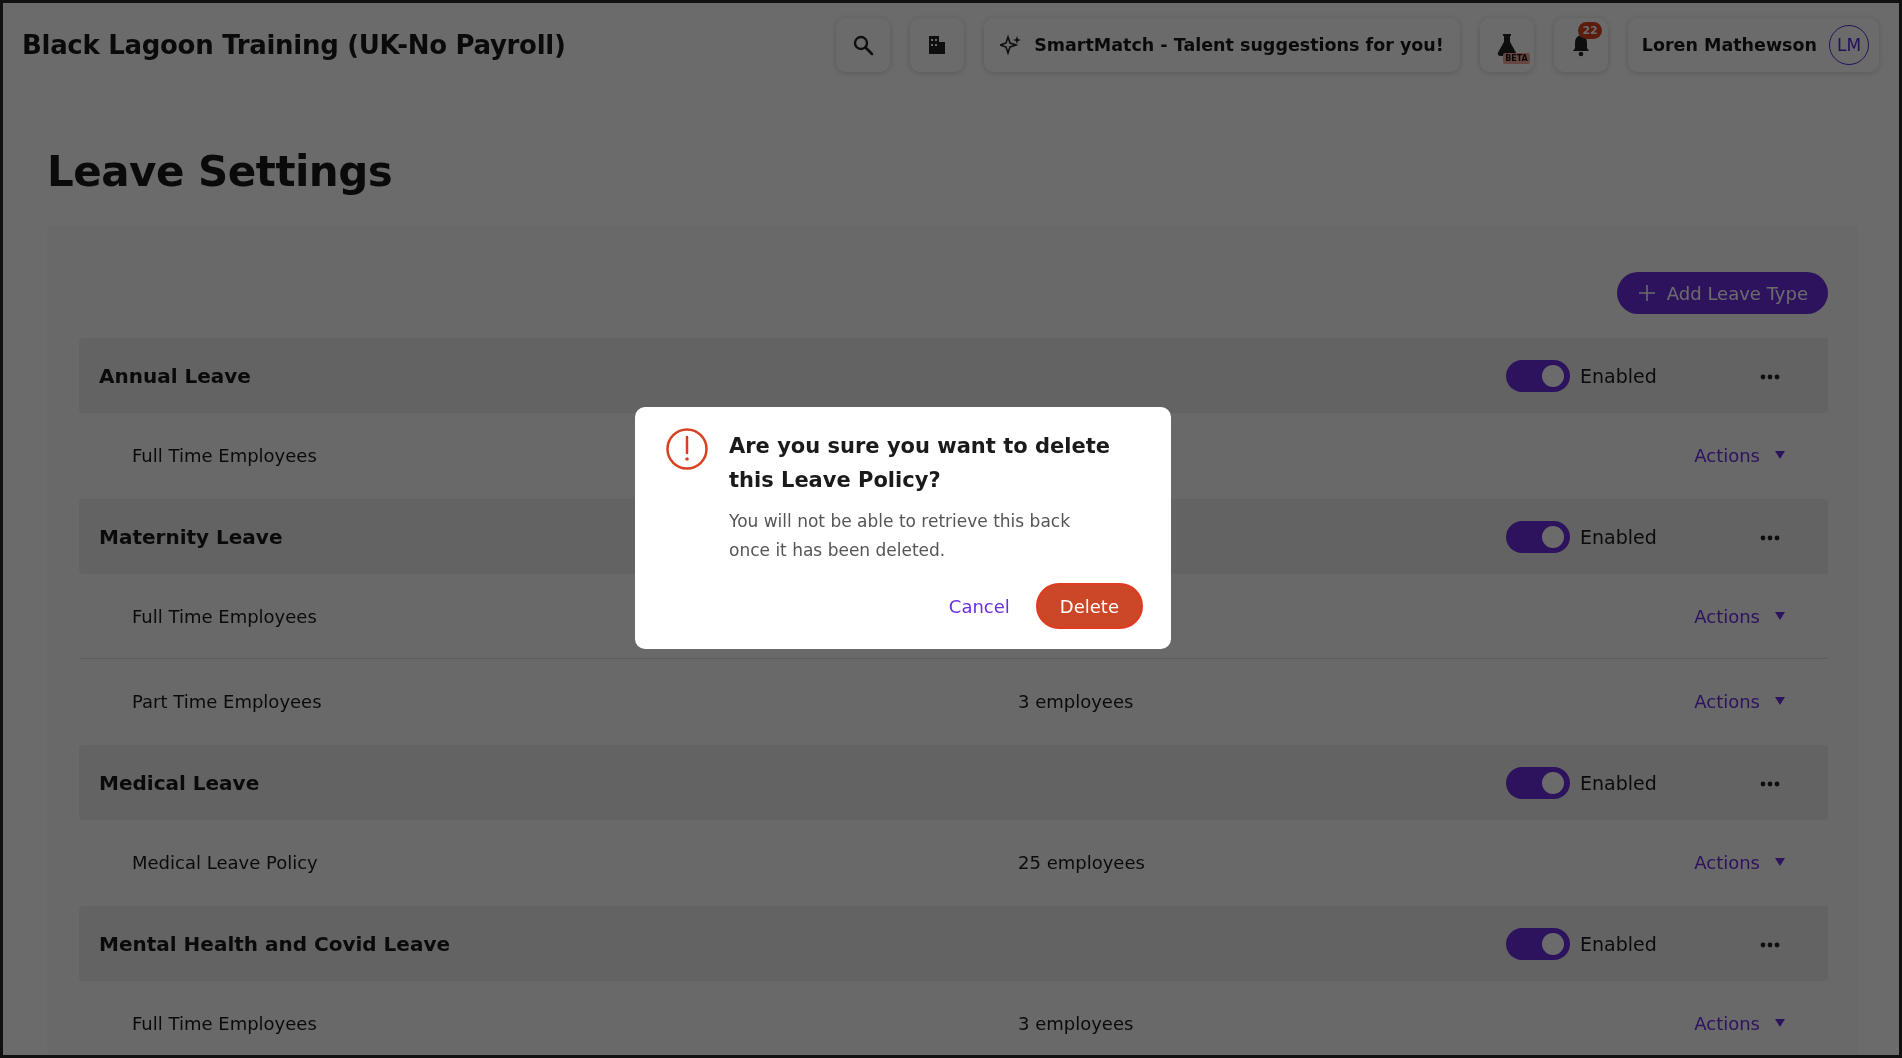 This screenshot has width=1902, height=1058. Describe the element at coordinates (1506, 45) in the screenshot. I see `beta-lab-button: BETA` at that location.